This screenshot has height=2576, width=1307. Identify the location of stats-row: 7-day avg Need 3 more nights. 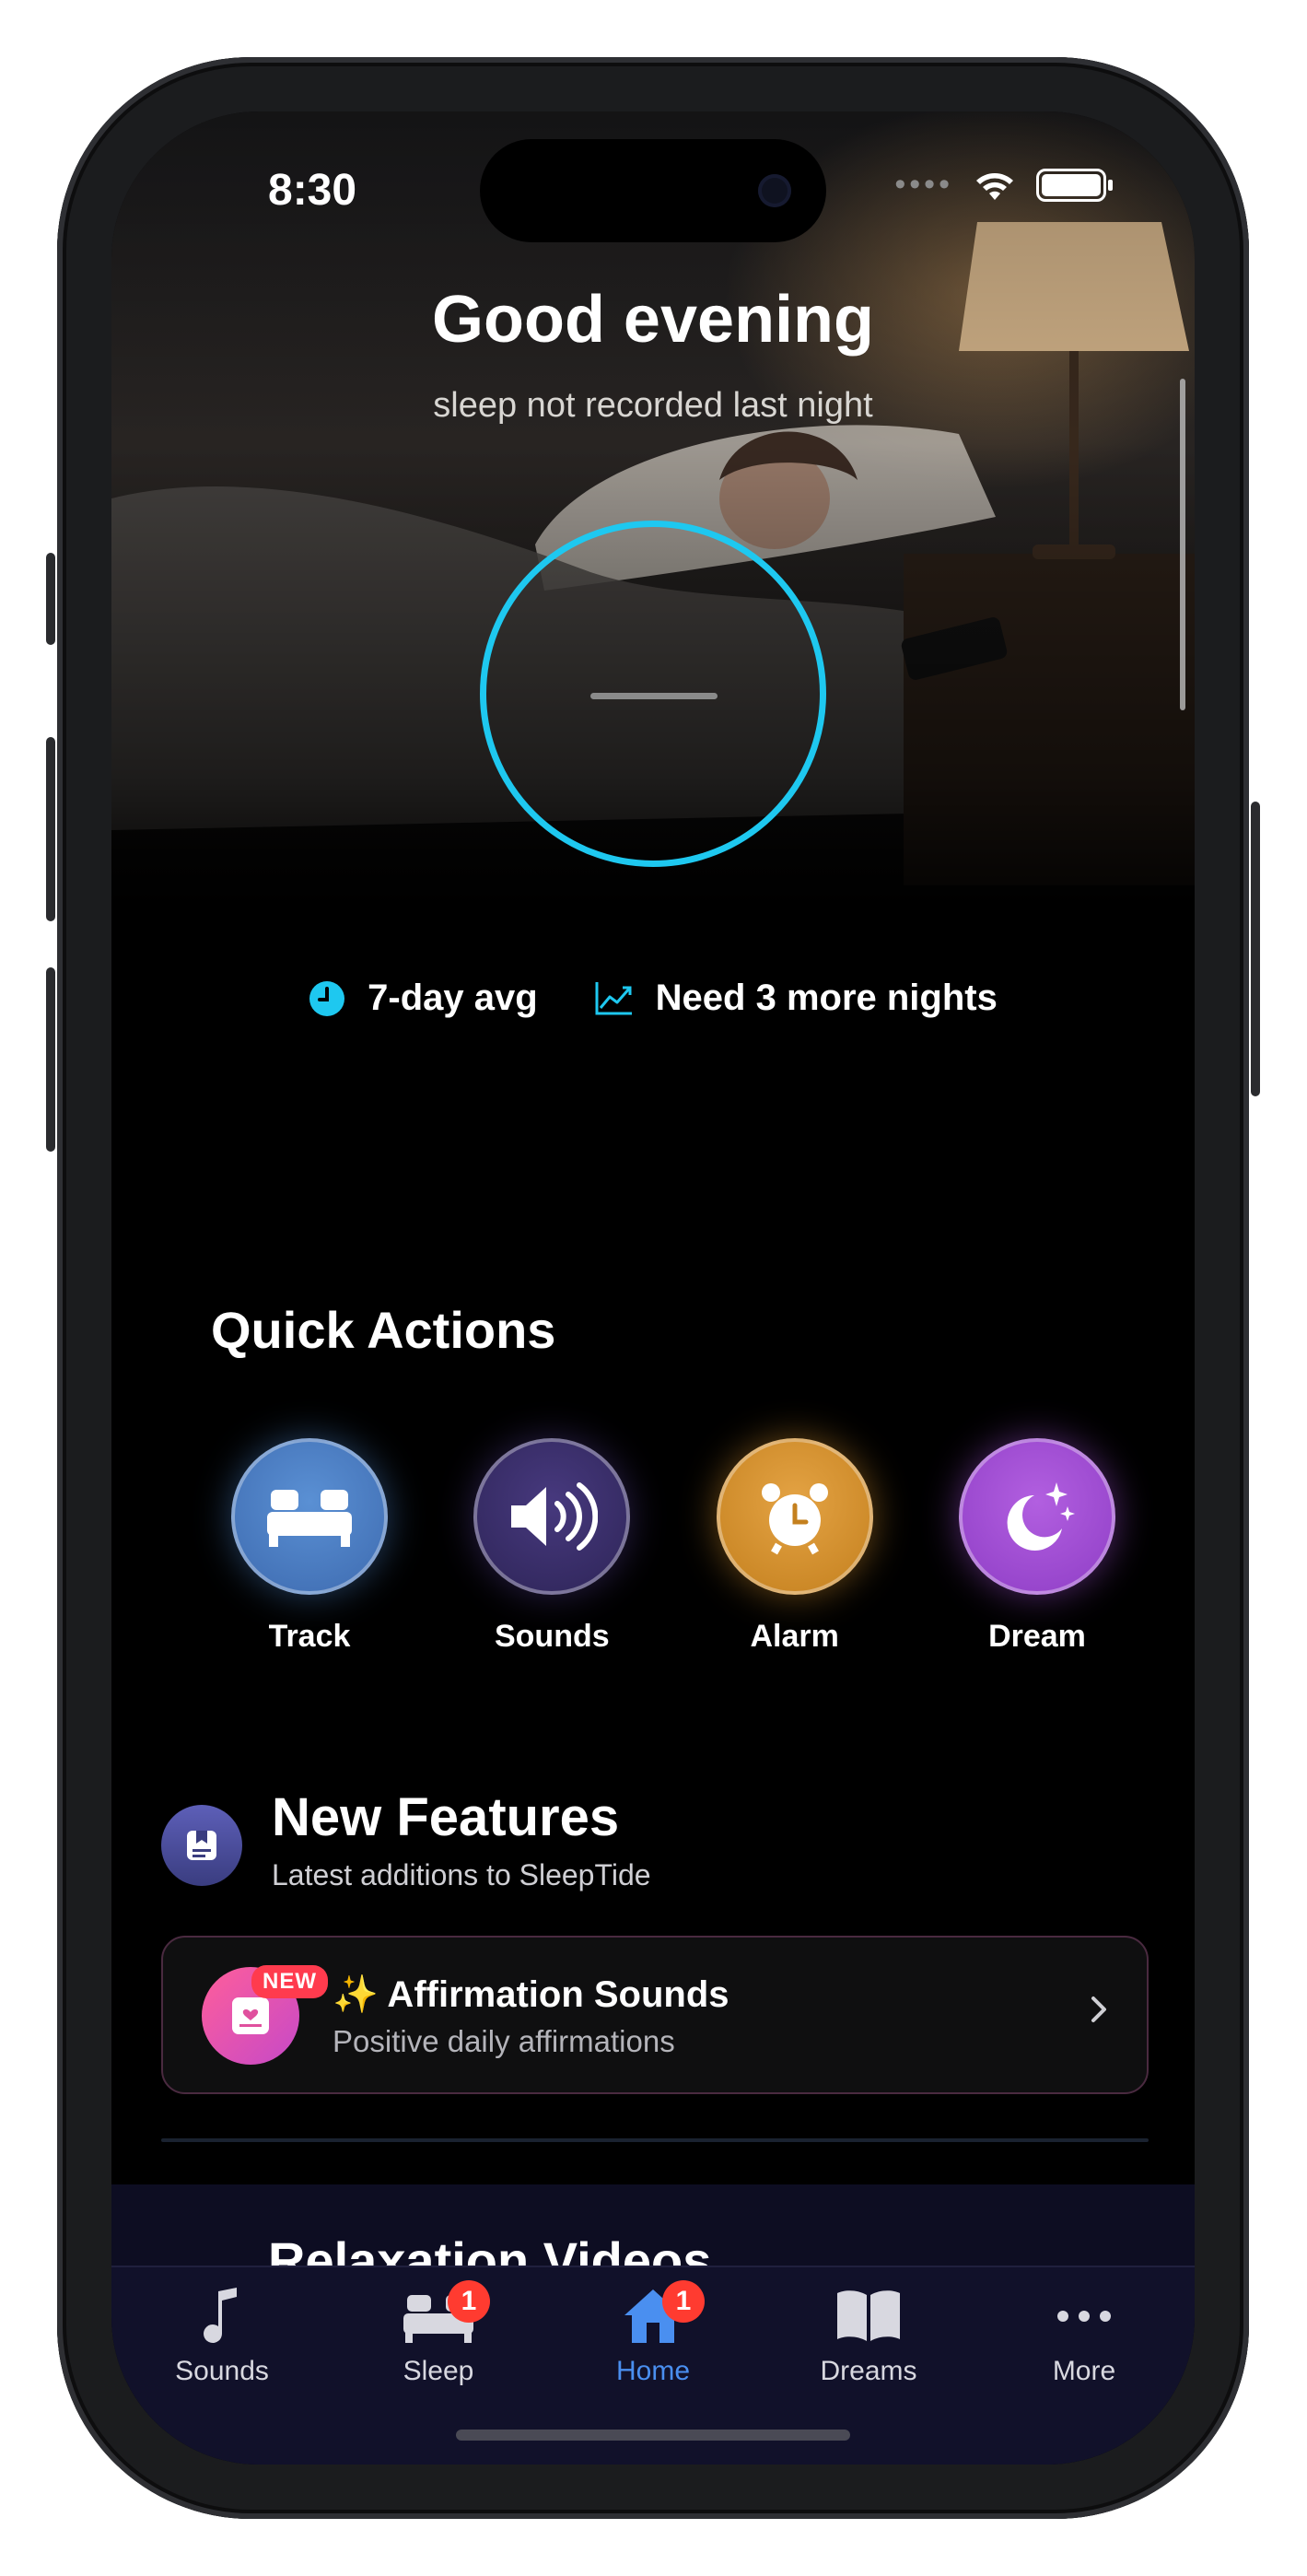
(653, 998).